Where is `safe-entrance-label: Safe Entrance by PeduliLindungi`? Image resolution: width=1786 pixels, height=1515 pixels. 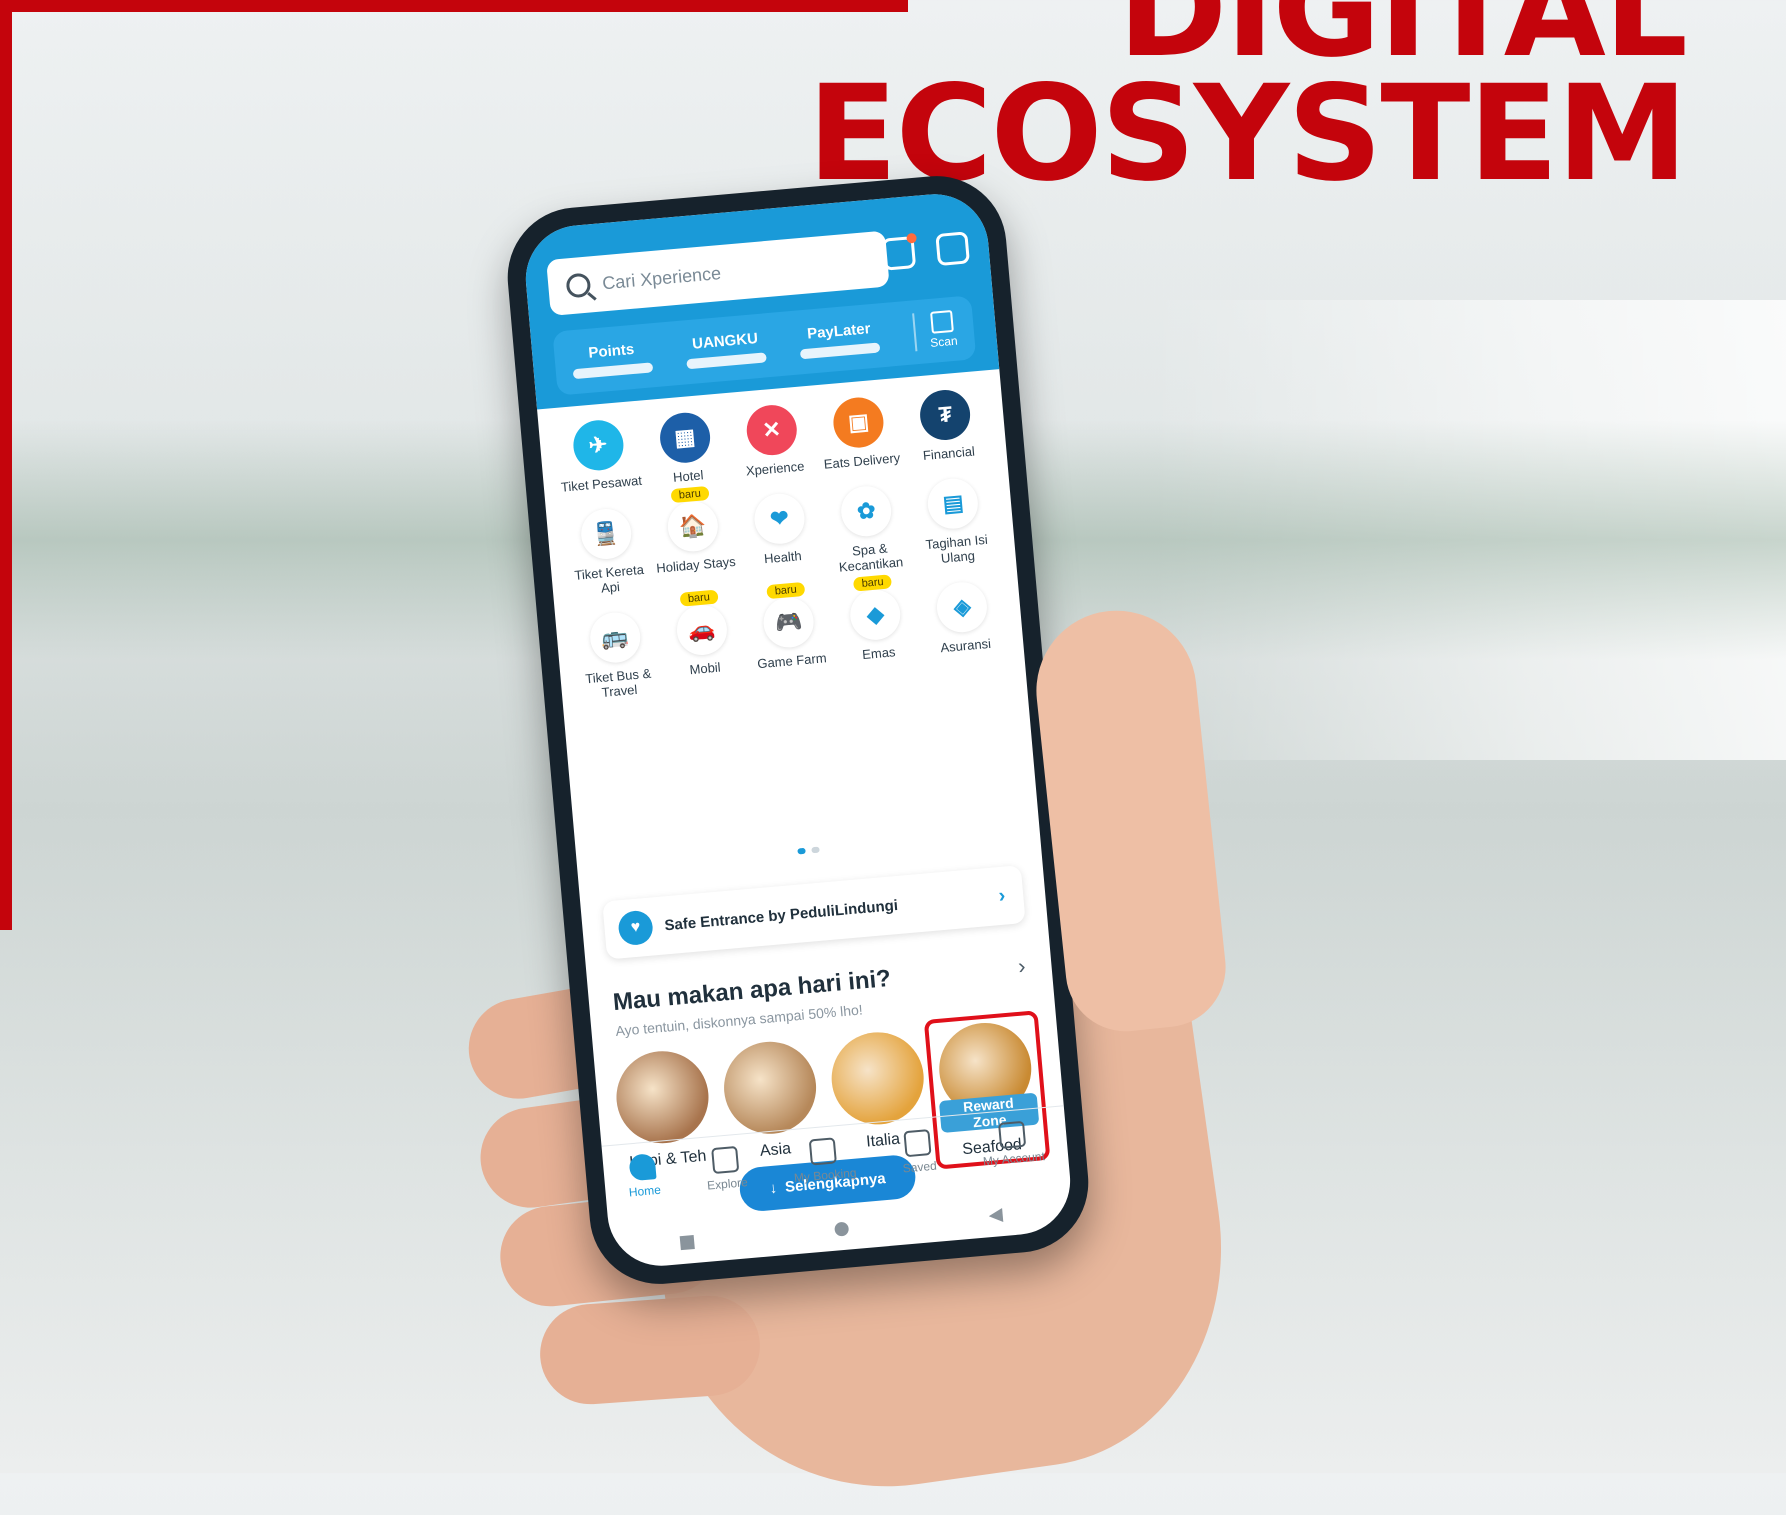
safe-entrance-label: Safe Entrance by PeduliLindungi is located at coordinates (781, 915).